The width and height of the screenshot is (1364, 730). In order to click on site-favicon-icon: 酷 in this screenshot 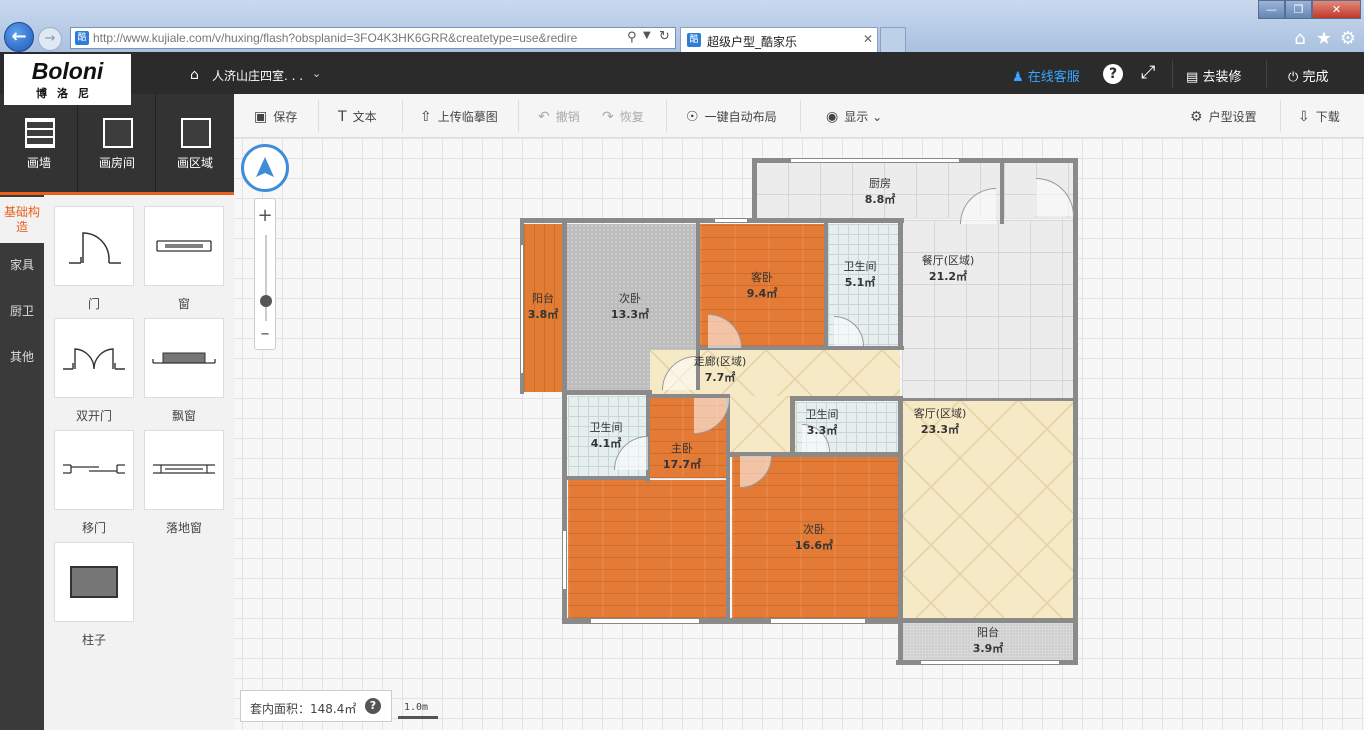, I will do `click(82, 38)`.